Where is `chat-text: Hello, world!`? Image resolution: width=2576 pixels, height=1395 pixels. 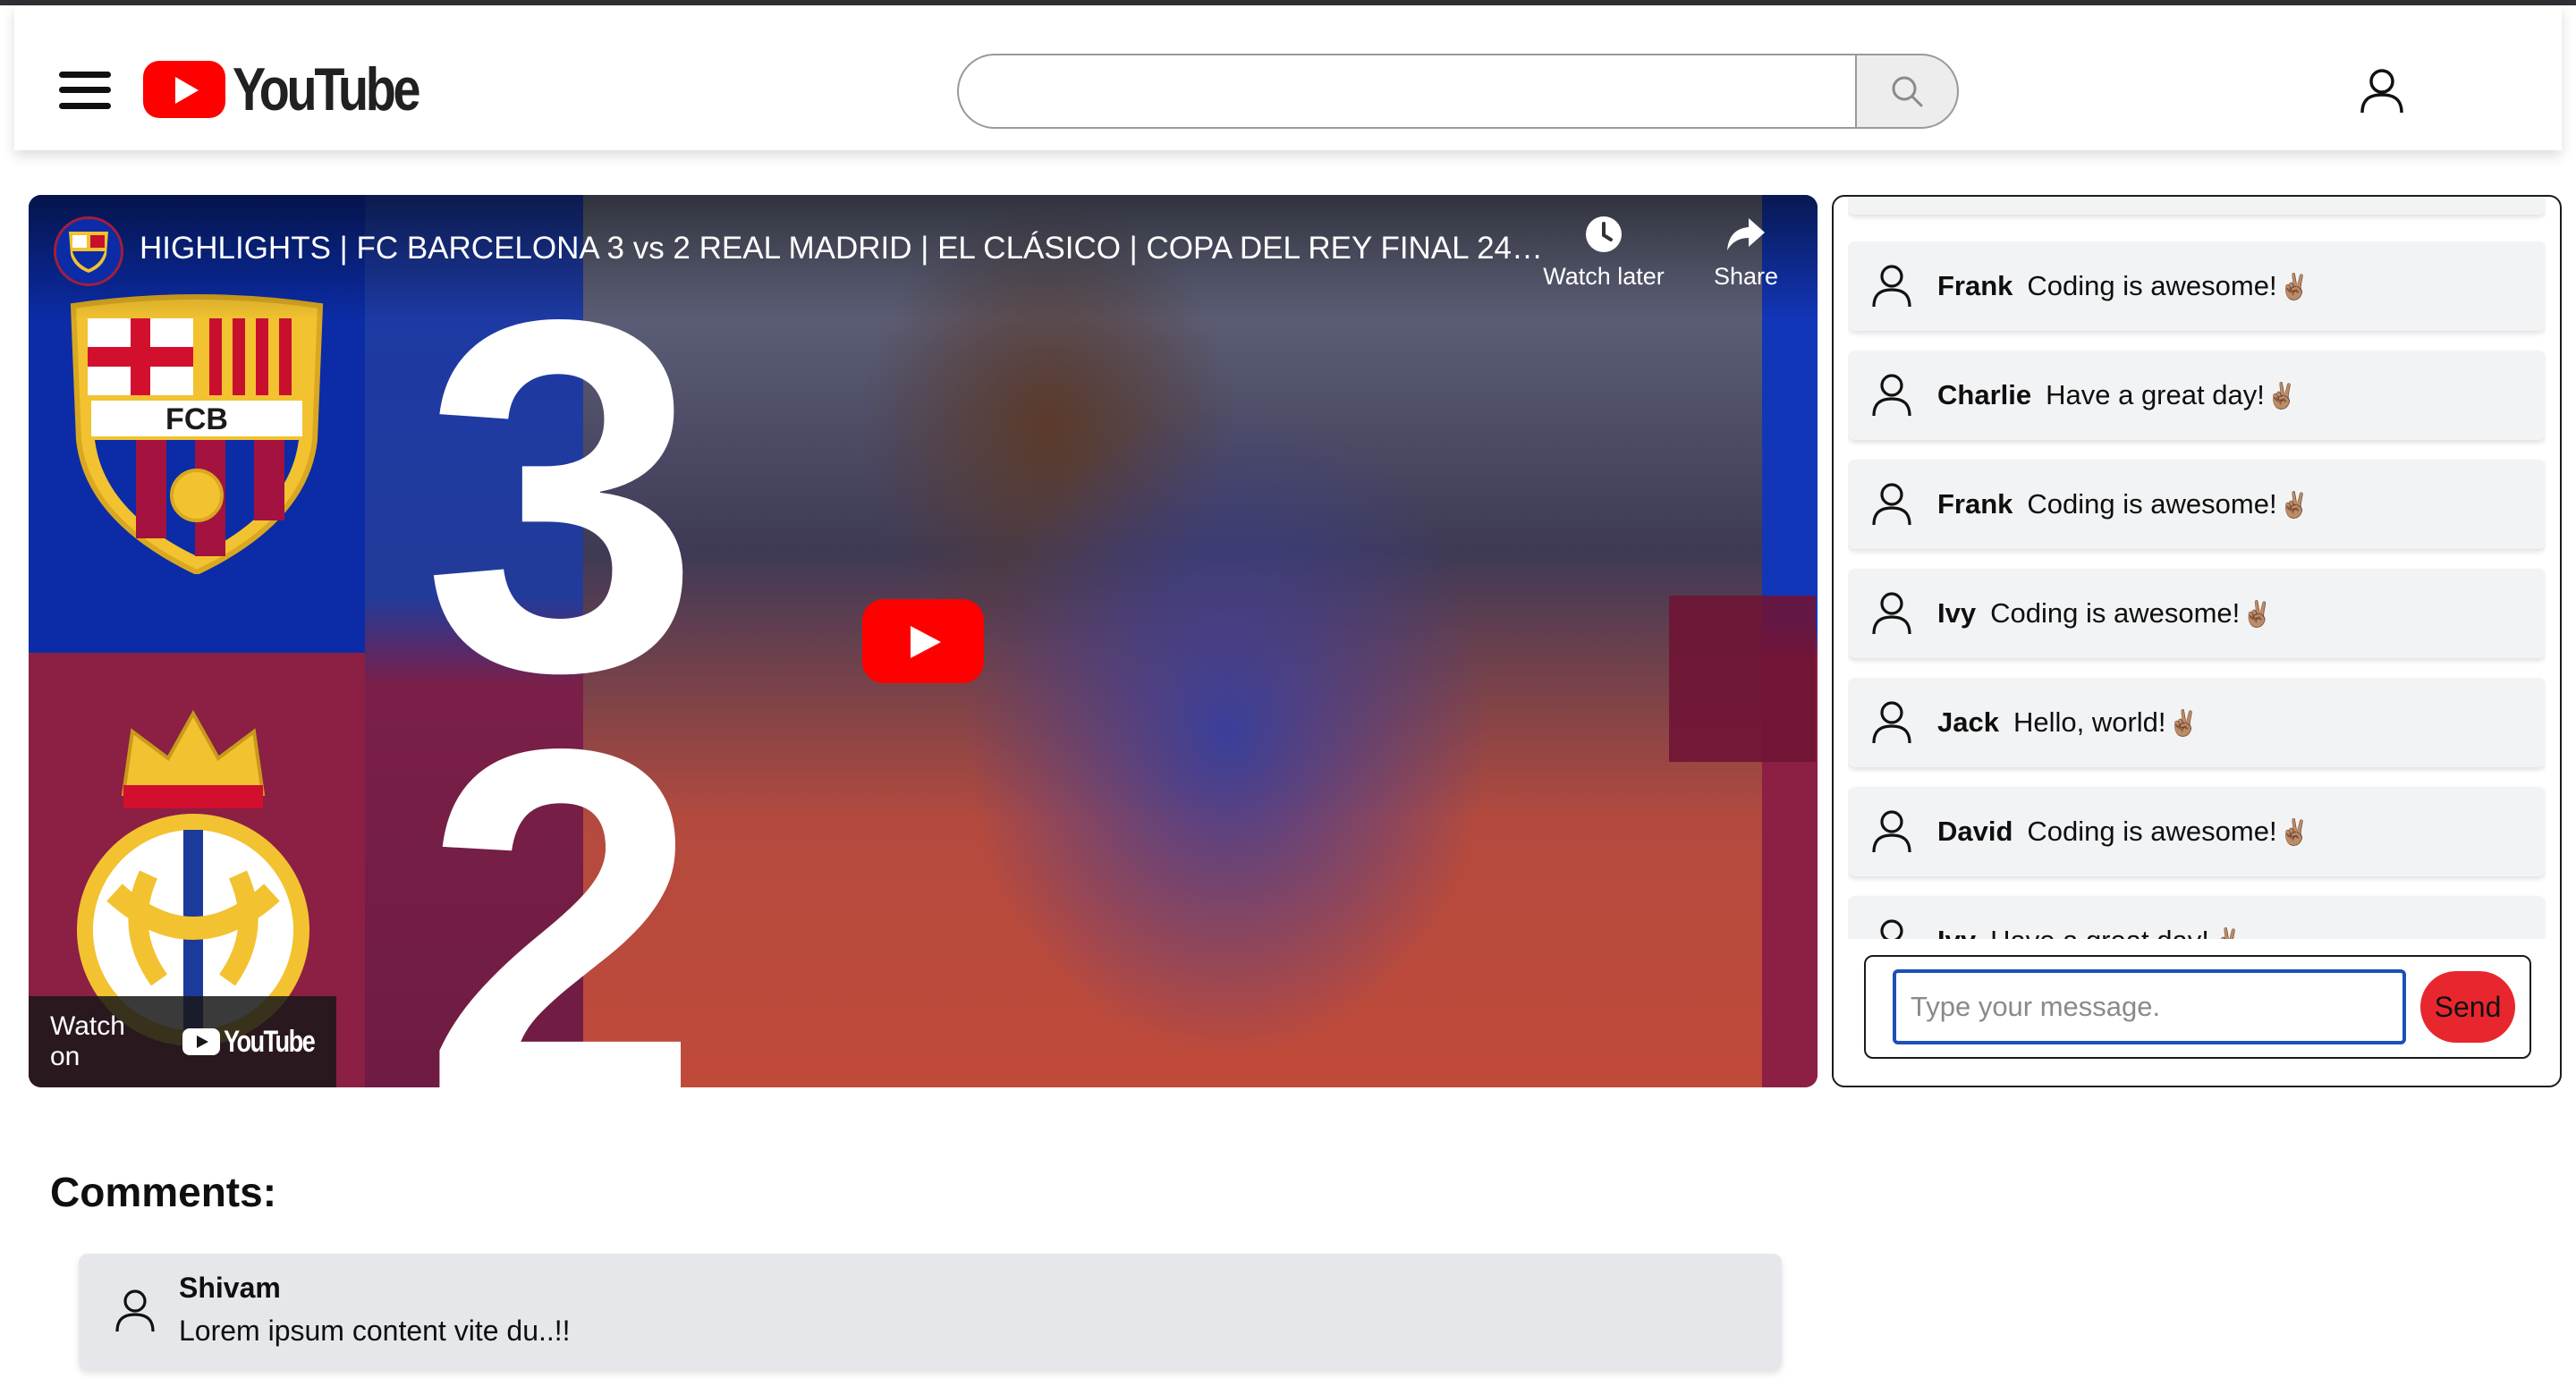 chat-text: Hello, world! is located at coordinates (2089, 722).